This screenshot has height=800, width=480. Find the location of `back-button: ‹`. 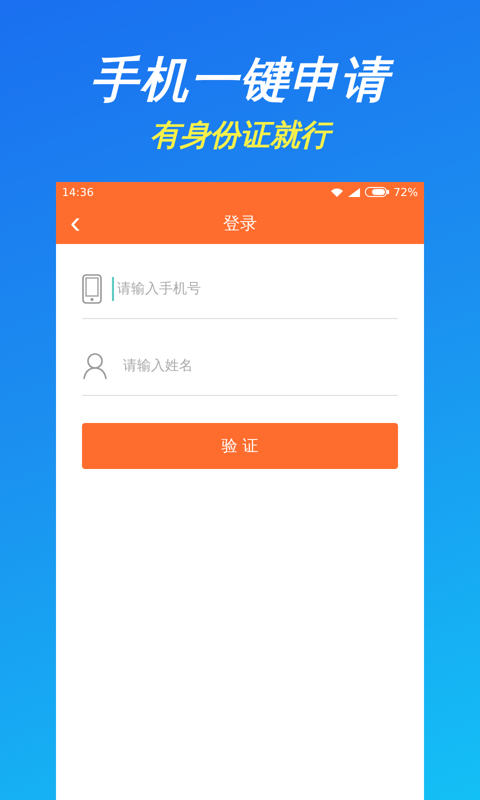

back-button: ‹ is located at coordinates (75, 222).